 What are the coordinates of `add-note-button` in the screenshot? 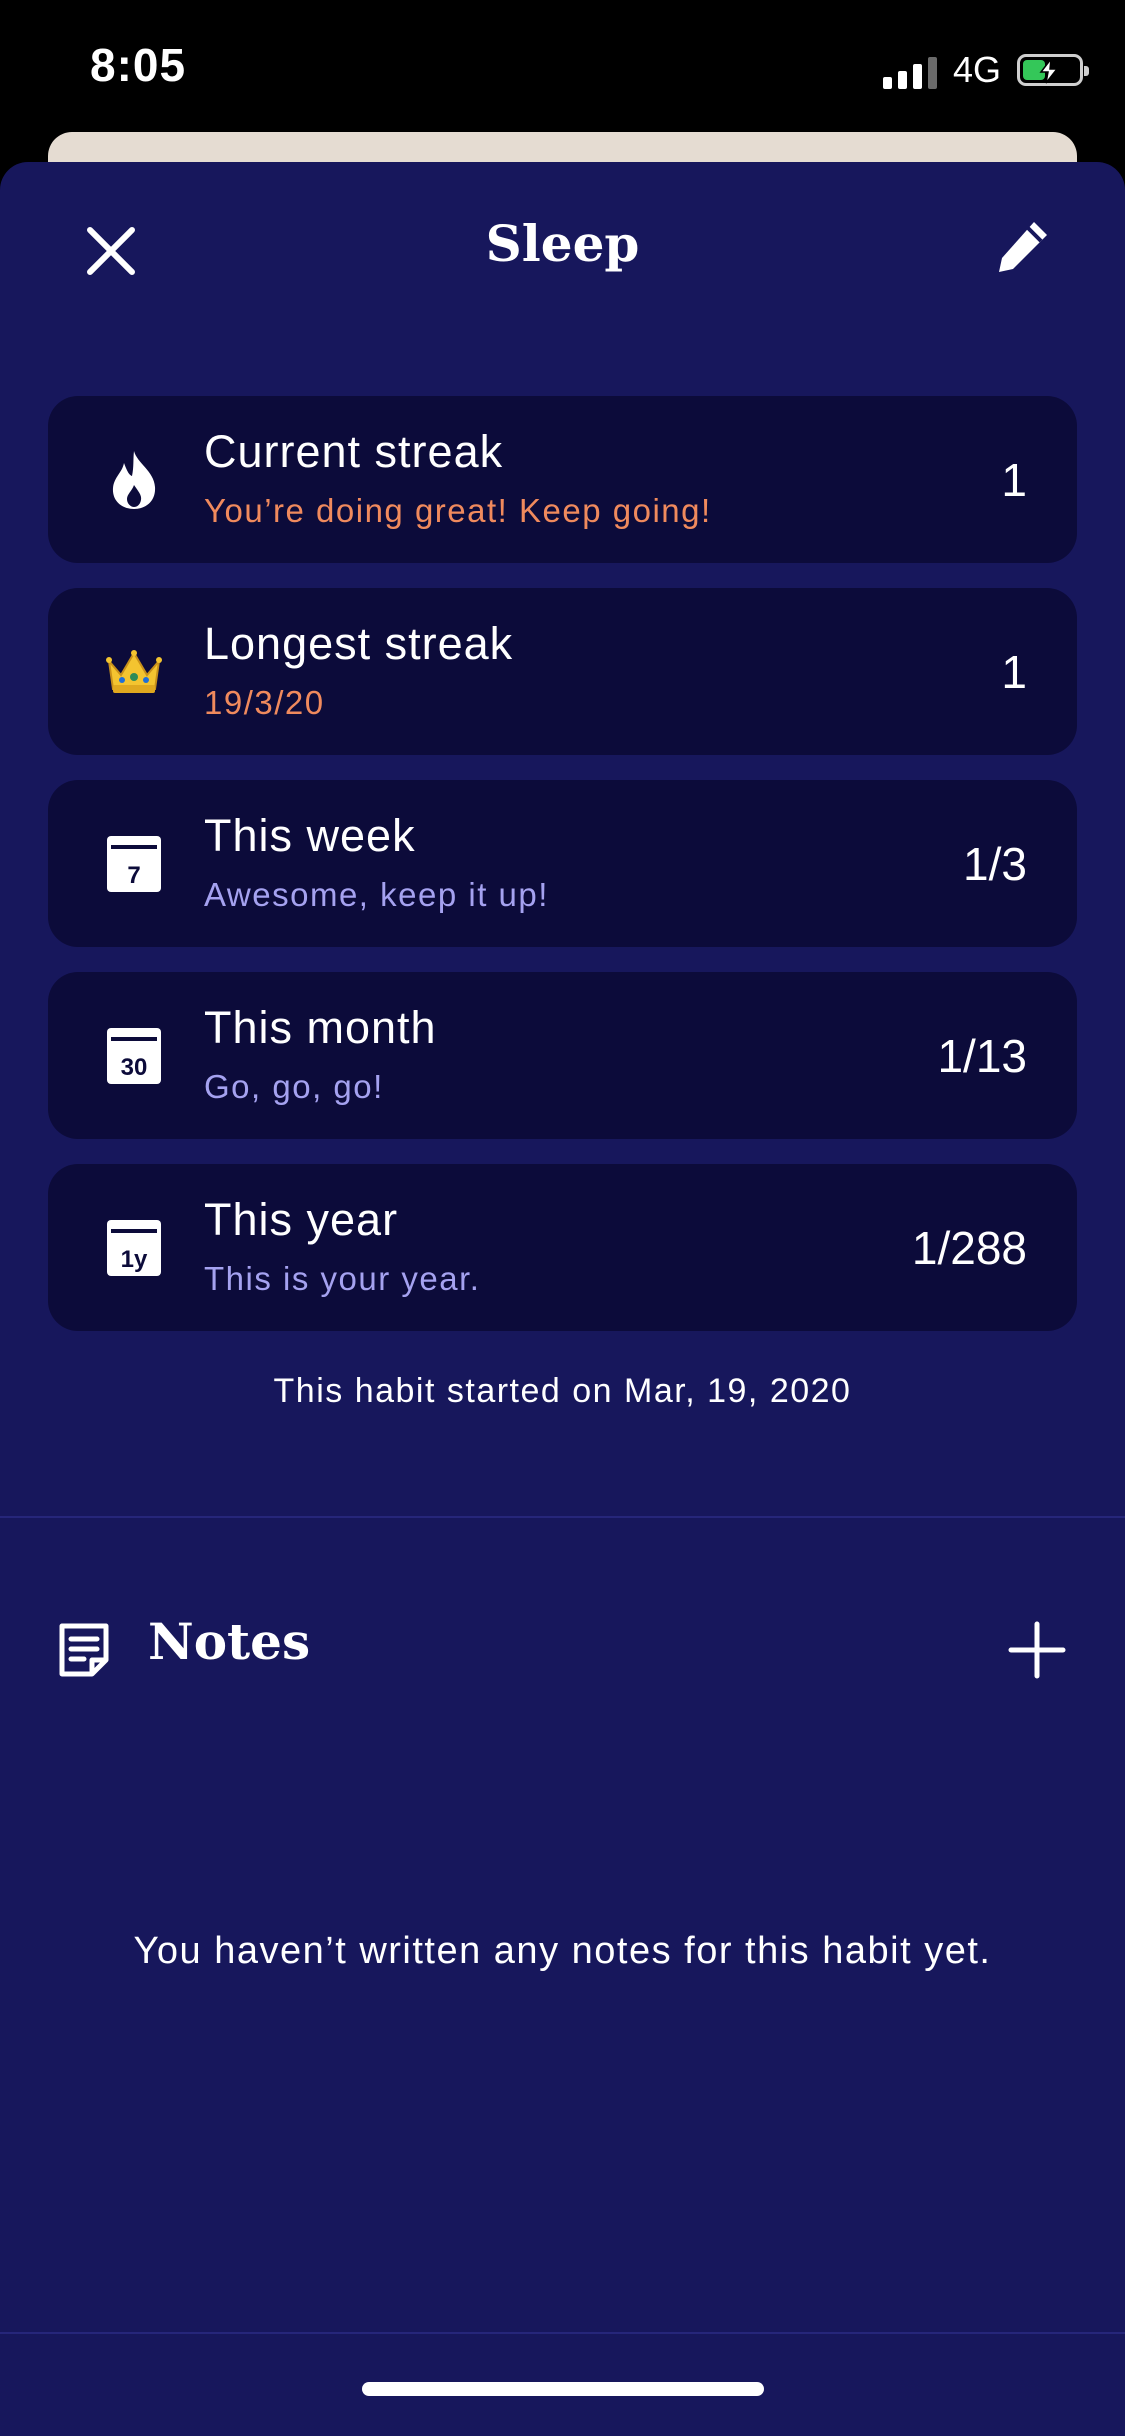 It's located at (1037, 1650).